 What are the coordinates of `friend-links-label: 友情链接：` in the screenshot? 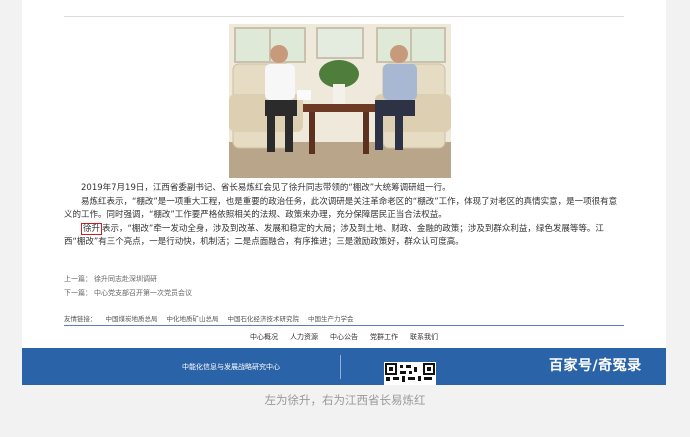 It's located at (80, 319).